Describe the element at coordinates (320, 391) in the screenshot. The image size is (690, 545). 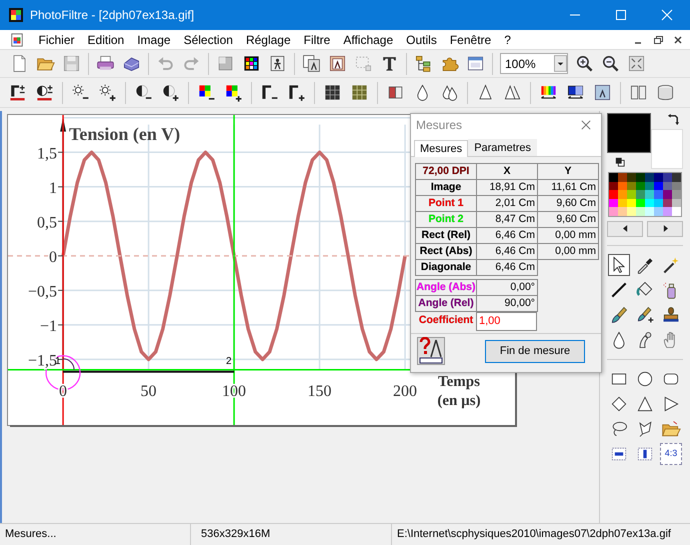
I see `tick-label: 150` at that location.